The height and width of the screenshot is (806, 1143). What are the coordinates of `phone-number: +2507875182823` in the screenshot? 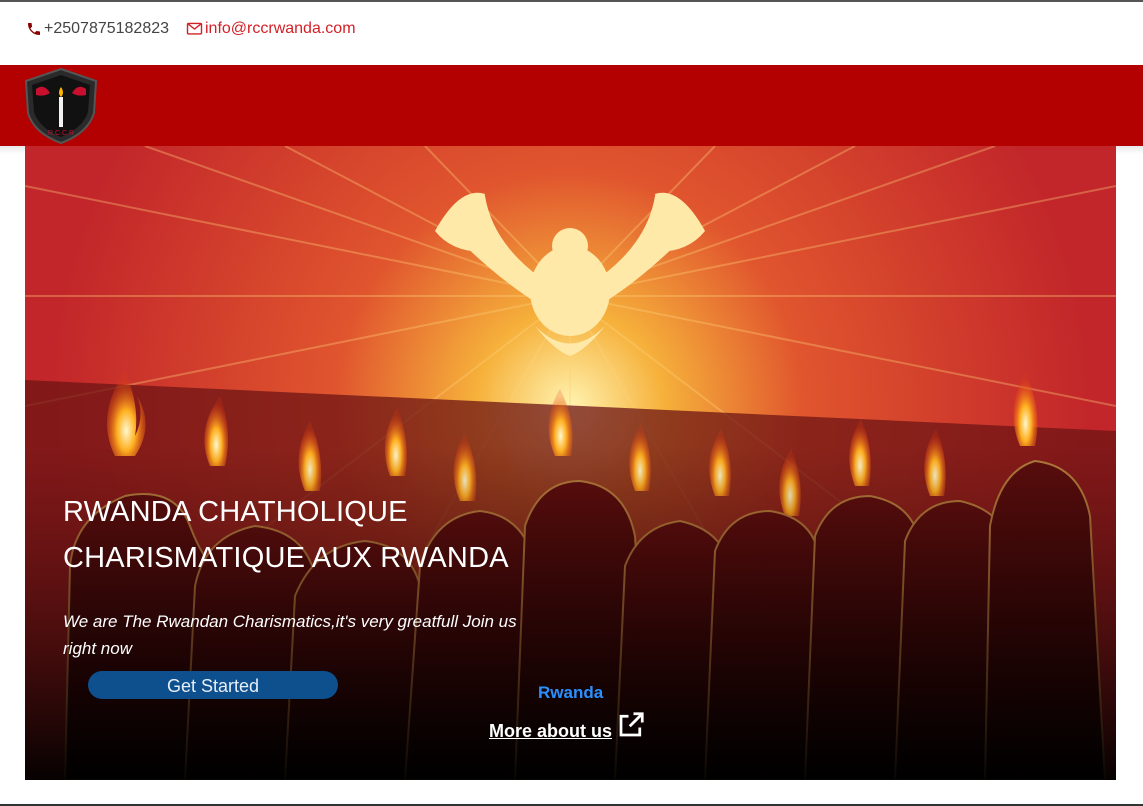 It's located at (107, 28).